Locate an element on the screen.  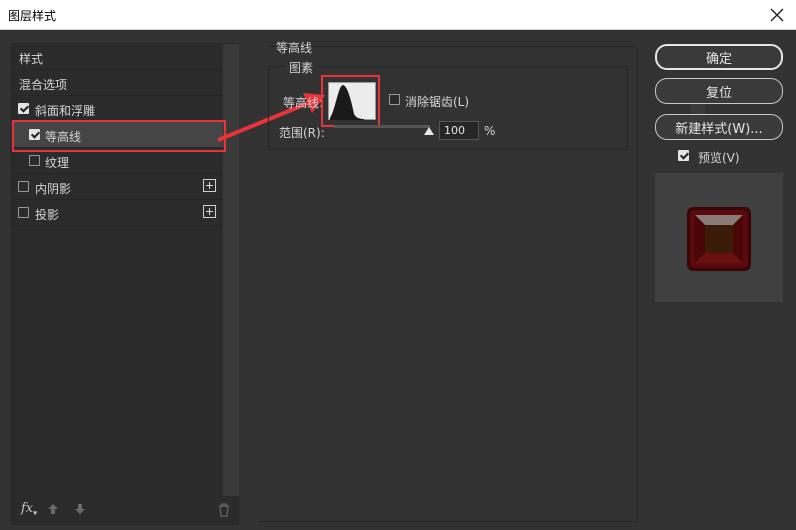
style-list-toolbar: fx▾ is located at coordinates (125, 510).